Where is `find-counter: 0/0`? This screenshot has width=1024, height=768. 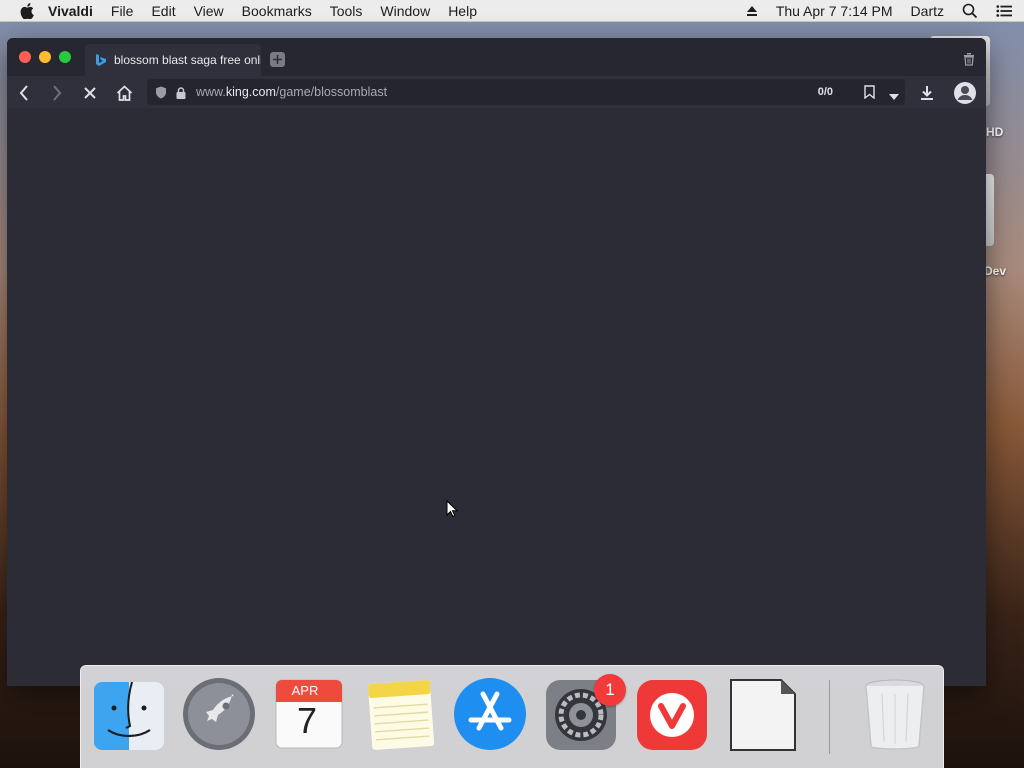
find-counter: 0/0 is located at coordinates (825, 92).